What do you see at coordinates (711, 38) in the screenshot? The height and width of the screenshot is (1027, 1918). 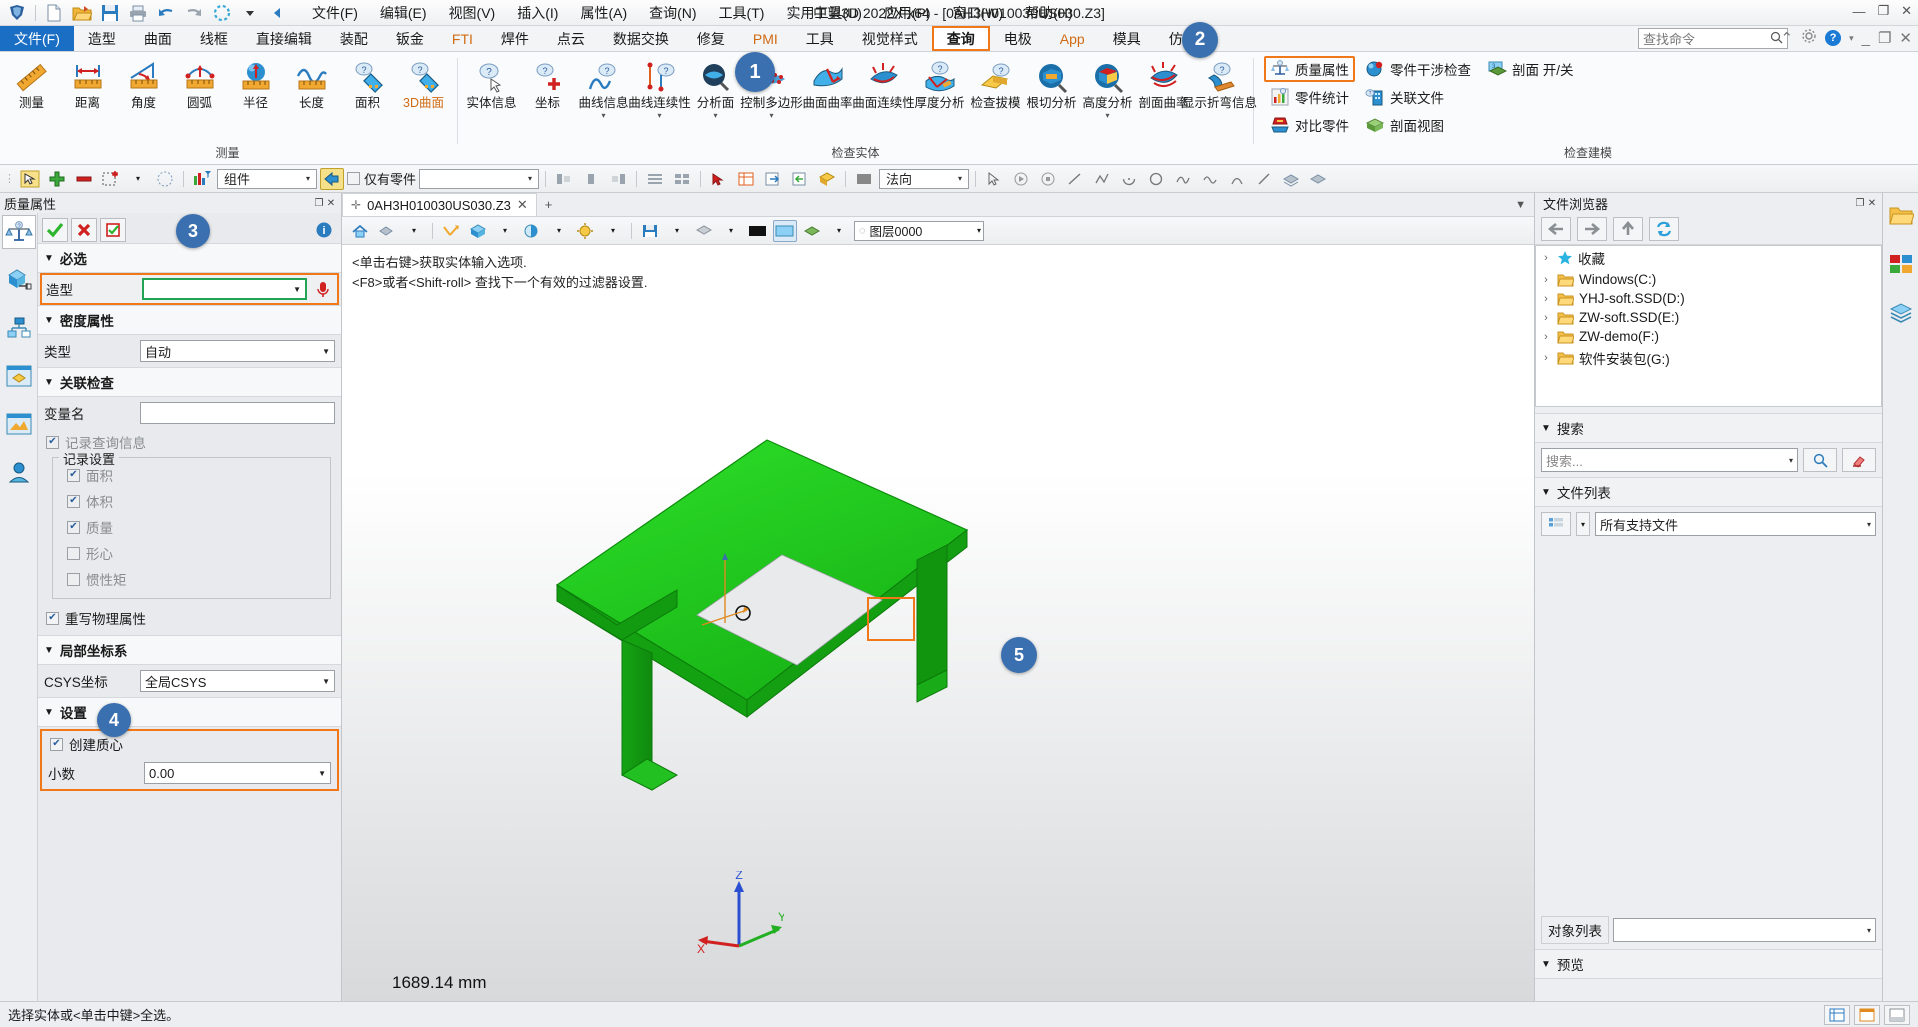 I see `tab-repair: 修复` at bounding box center [711, 38].